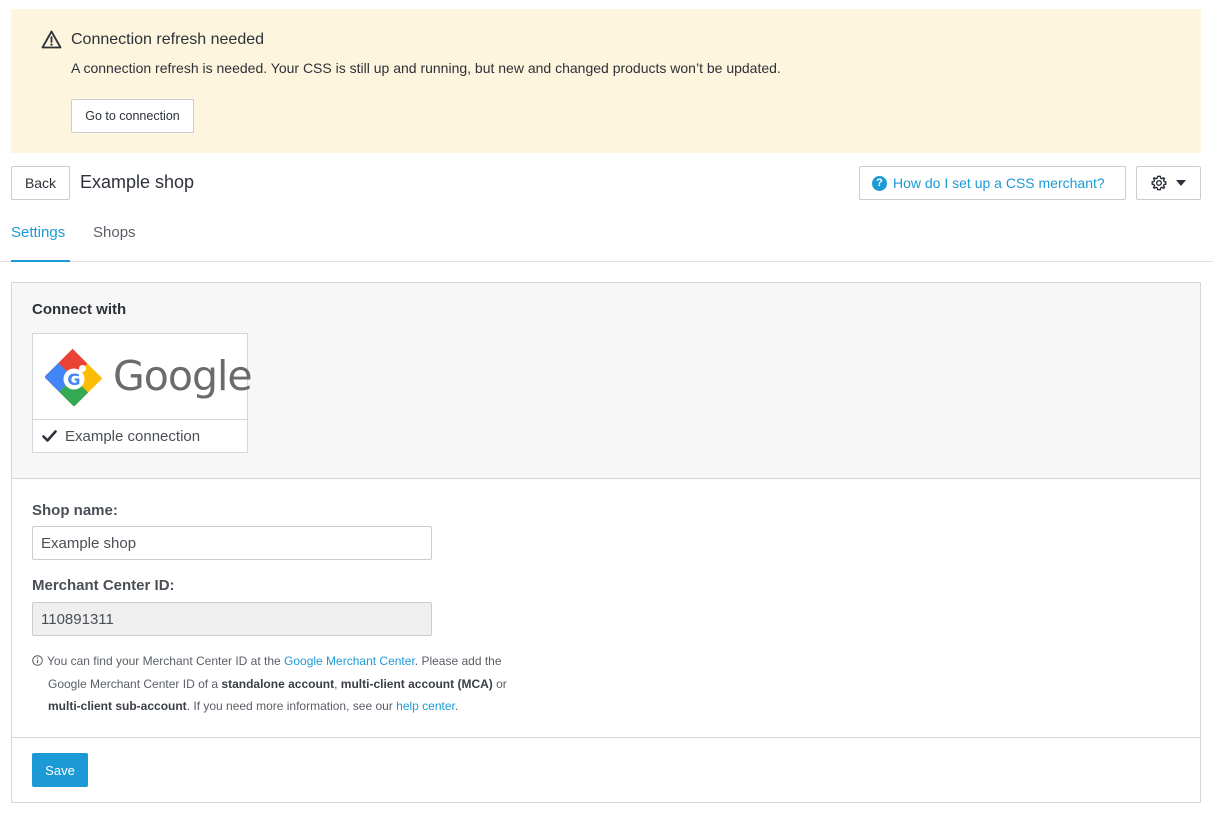  Describe the element at coordinates (60, 770) in the screenshot. I see `save-button: Save` at that location.